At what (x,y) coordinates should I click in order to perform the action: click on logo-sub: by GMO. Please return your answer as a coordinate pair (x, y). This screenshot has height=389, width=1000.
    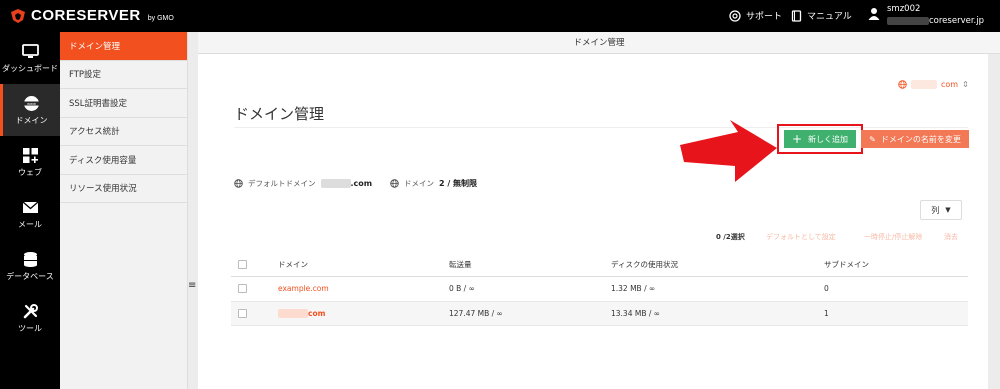
    Looking at the image, I should click on (160, 18).